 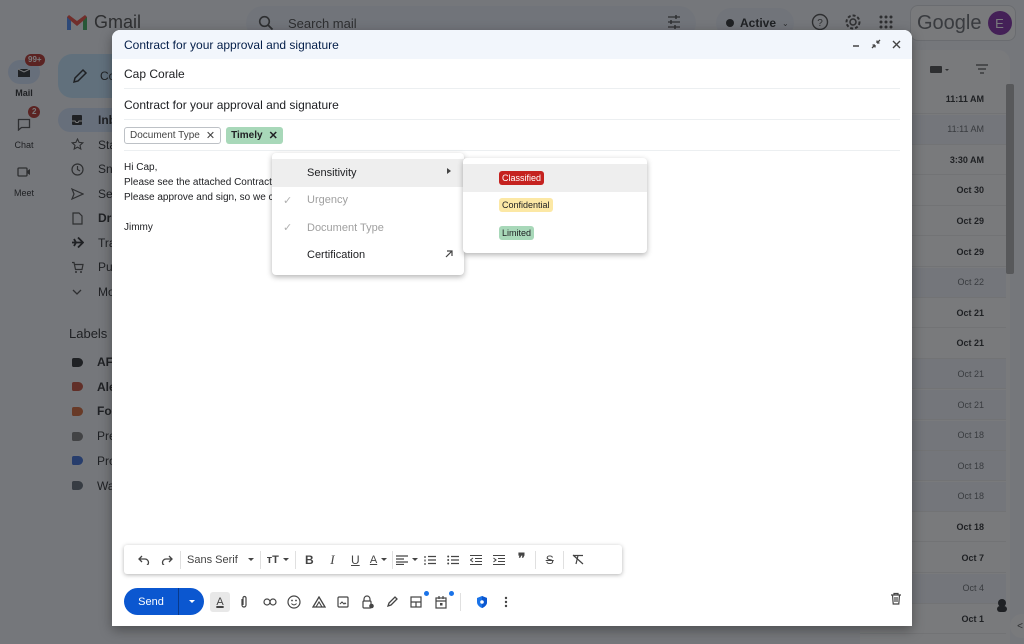 I want to click on chip-timely: Timely ✕, so click(x=254, y=135).